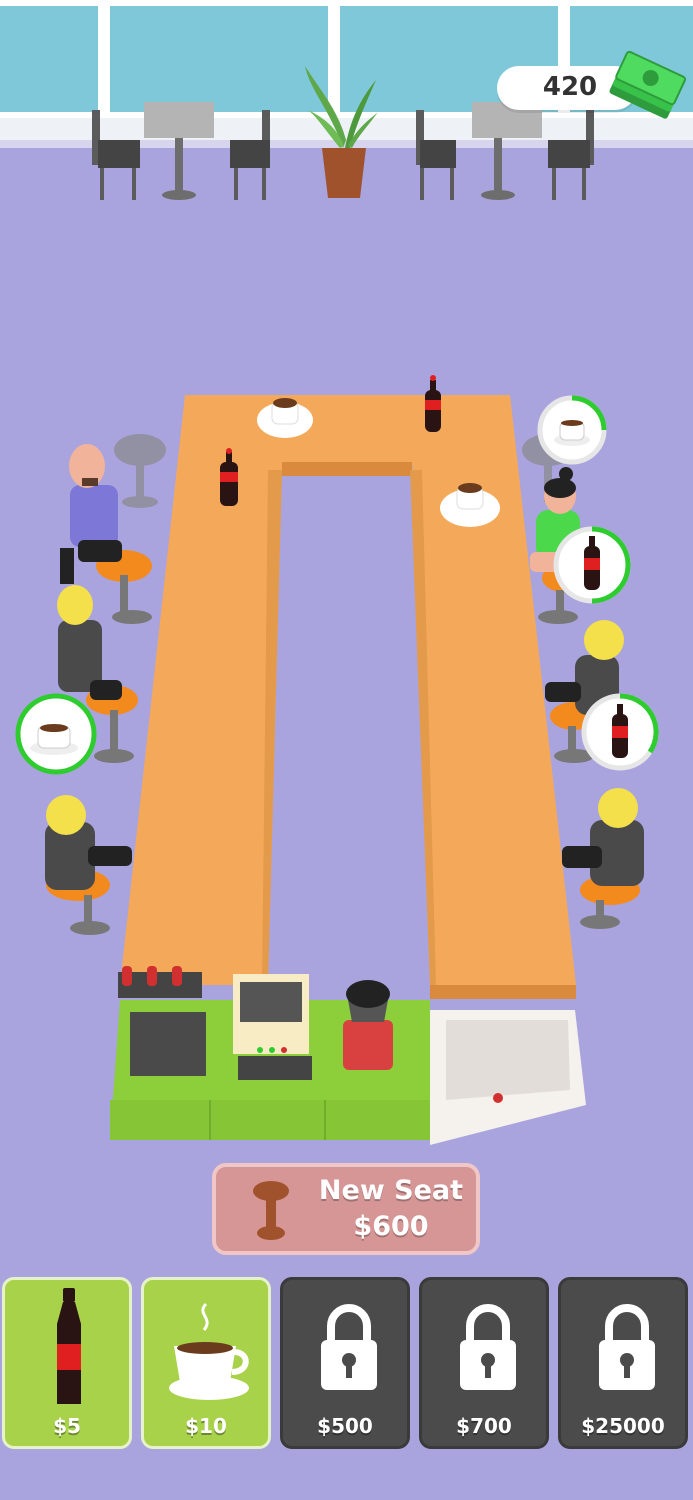 This screenshot has width=693, height=1500. What do you see at coordinates (69, 1346) in the screenshot?
I see `cola-bottle-icon` at bounding box center [69, 1346].